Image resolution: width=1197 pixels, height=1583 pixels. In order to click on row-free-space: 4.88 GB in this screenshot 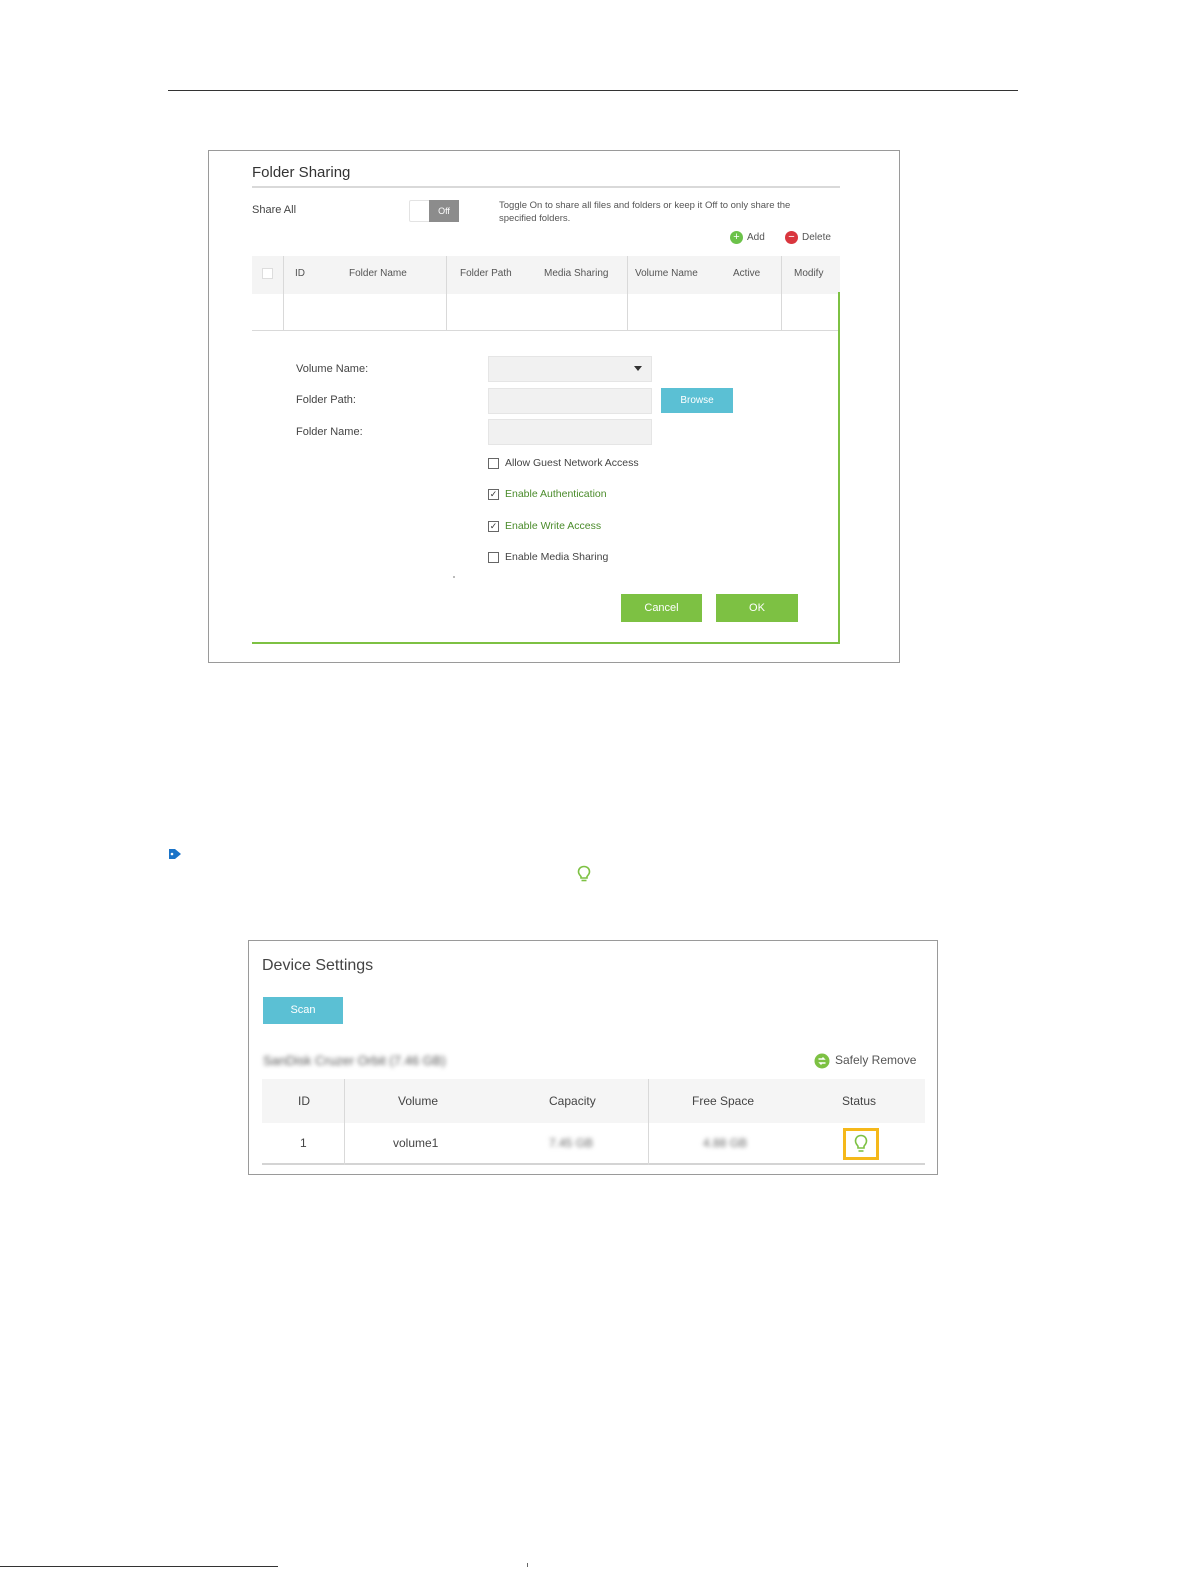, I will do `click(725, 1143)`.